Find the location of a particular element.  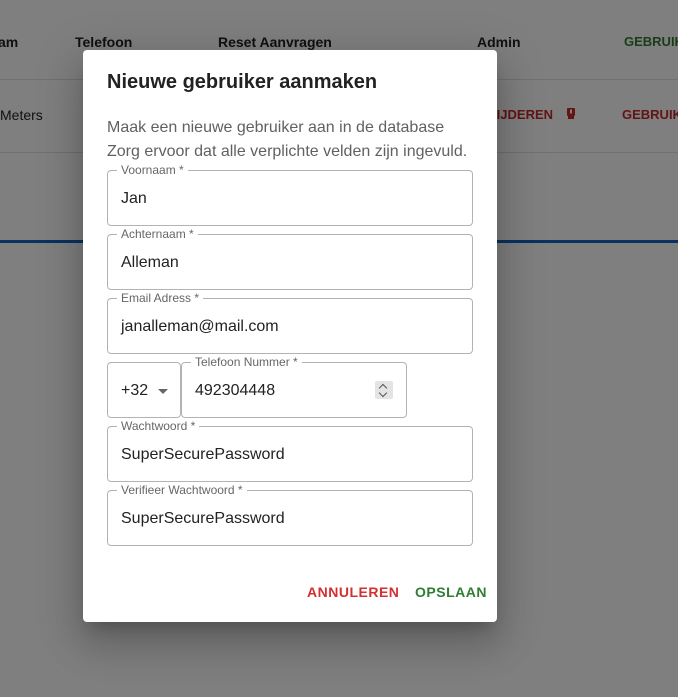

firstname-field: Voornaam * Jan is located at coordinates (290, 194).